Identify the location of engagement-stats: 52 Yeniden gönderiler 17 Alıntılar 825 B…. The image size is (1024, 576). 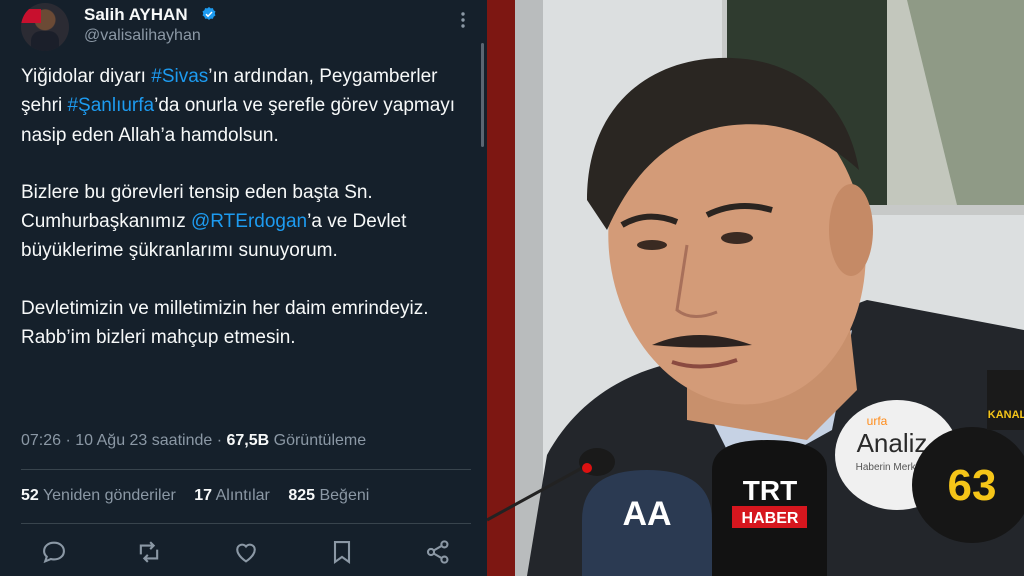
(202, 496).